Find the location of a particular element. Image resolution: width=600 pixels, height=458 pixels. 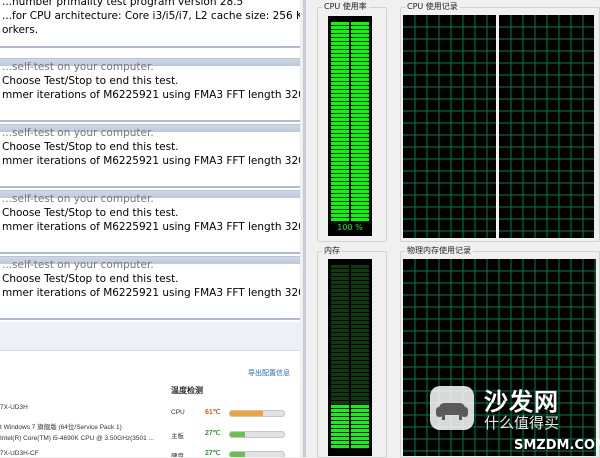

temp-value-motherboard: 27℃ is located at coordinates (213, 433).